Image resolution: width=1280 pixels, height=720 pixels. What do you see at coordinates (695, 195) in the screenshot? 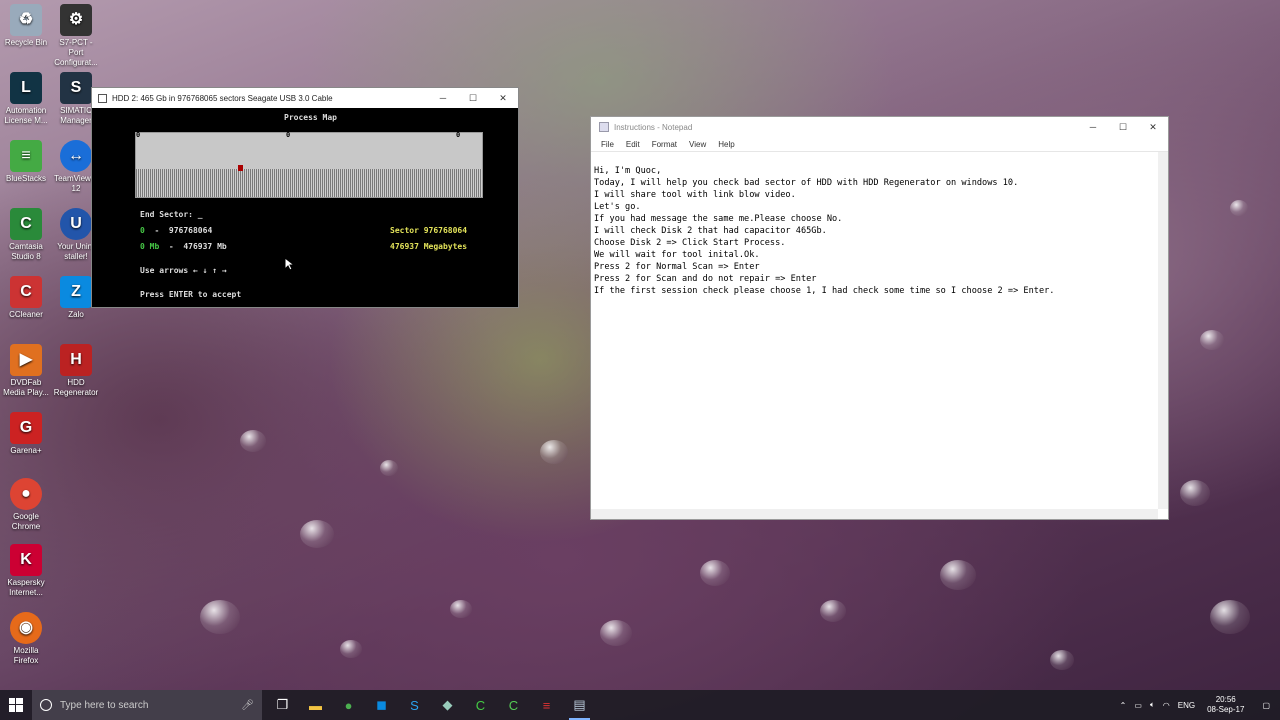
I see `text-line: I will share tool with link blow video.` at bounding box center [695, 195].